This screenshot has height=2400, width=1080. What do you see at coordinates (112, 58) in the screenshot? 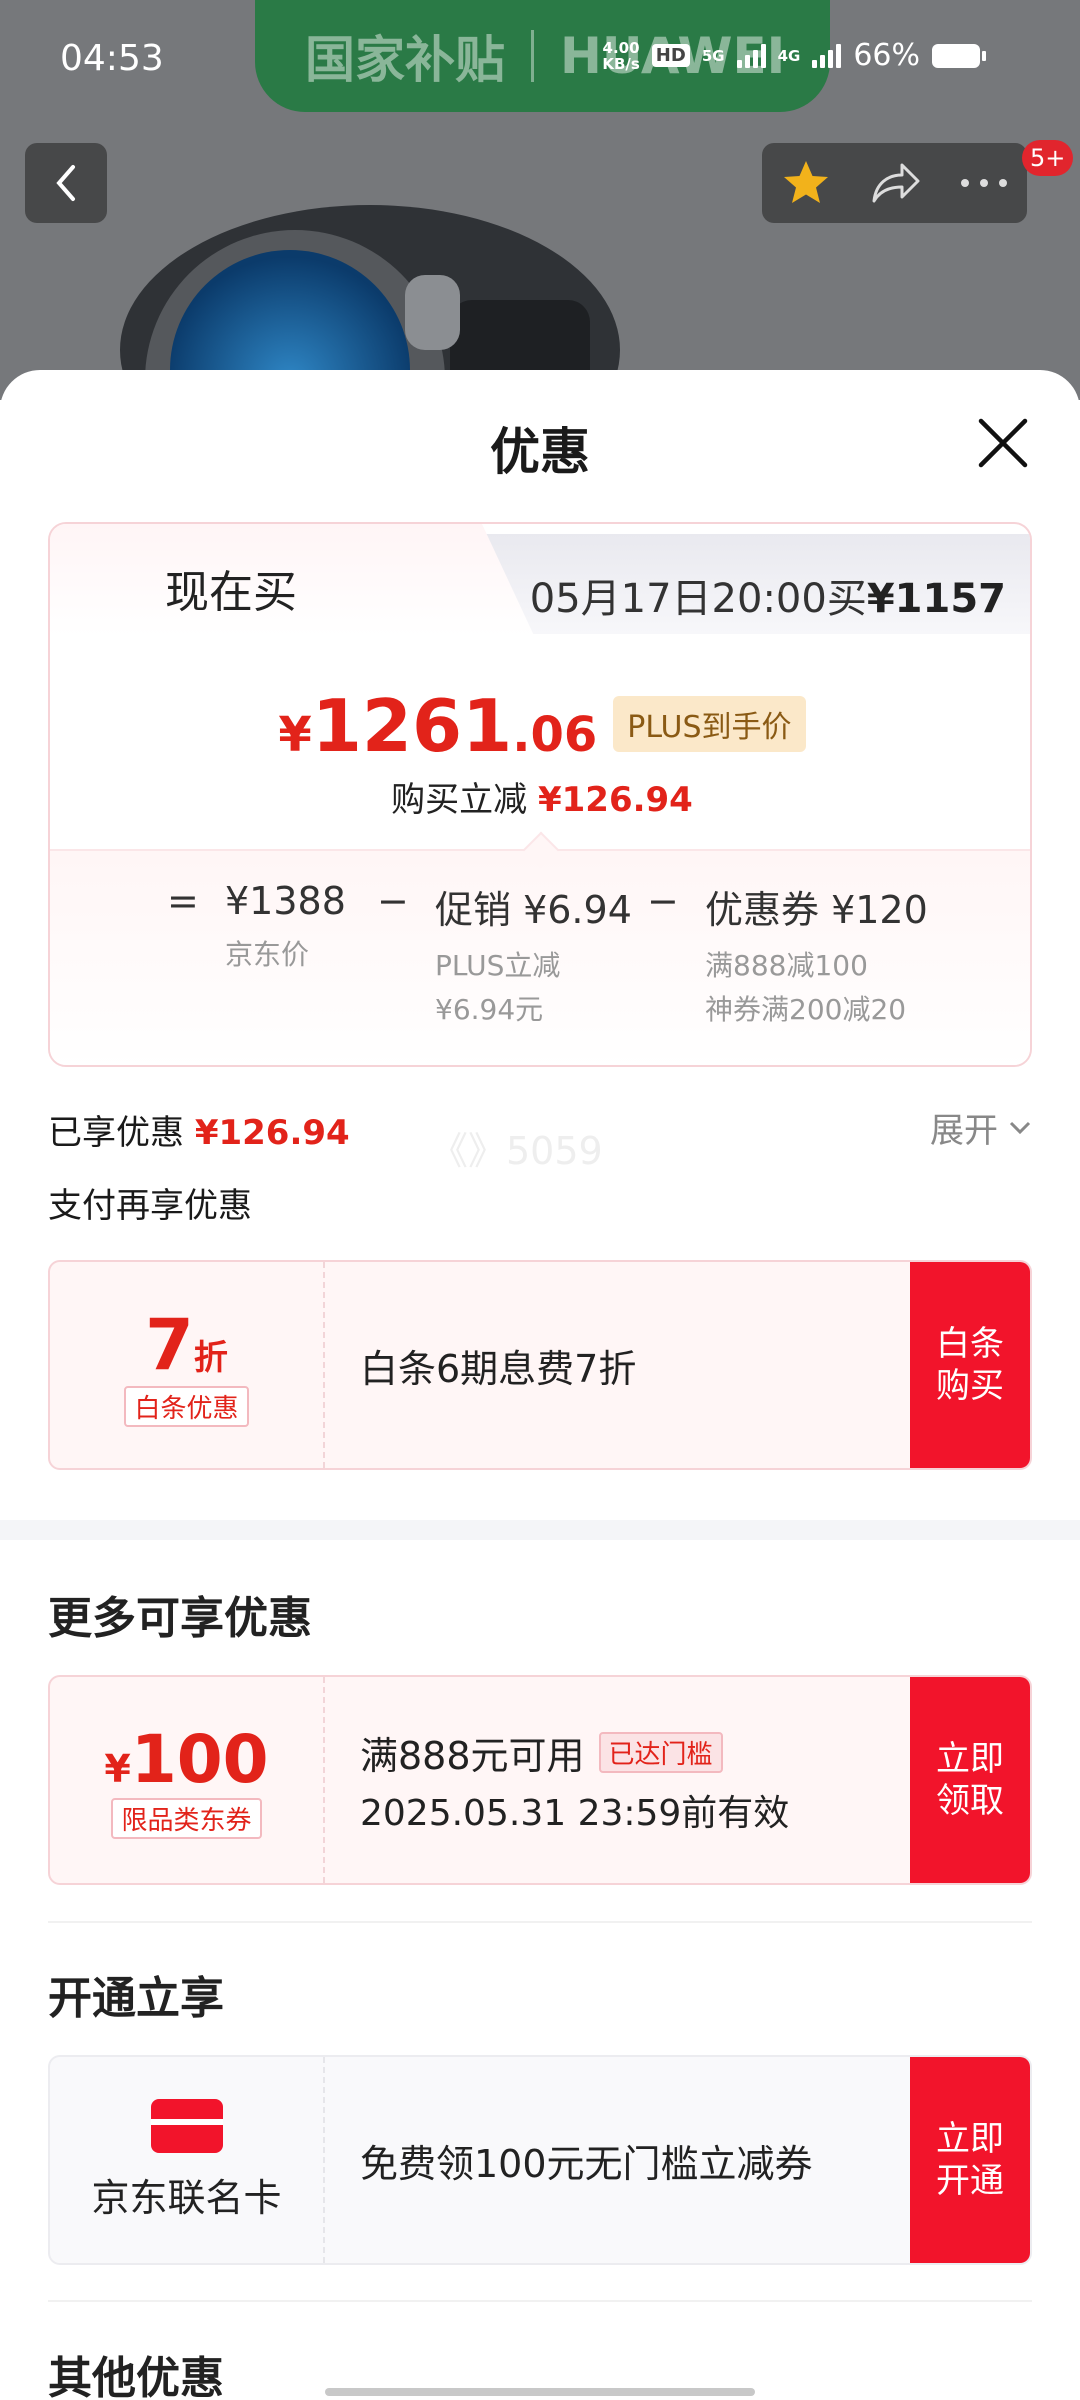
I see `clock: 04:53` at bounding box center [112, 58].